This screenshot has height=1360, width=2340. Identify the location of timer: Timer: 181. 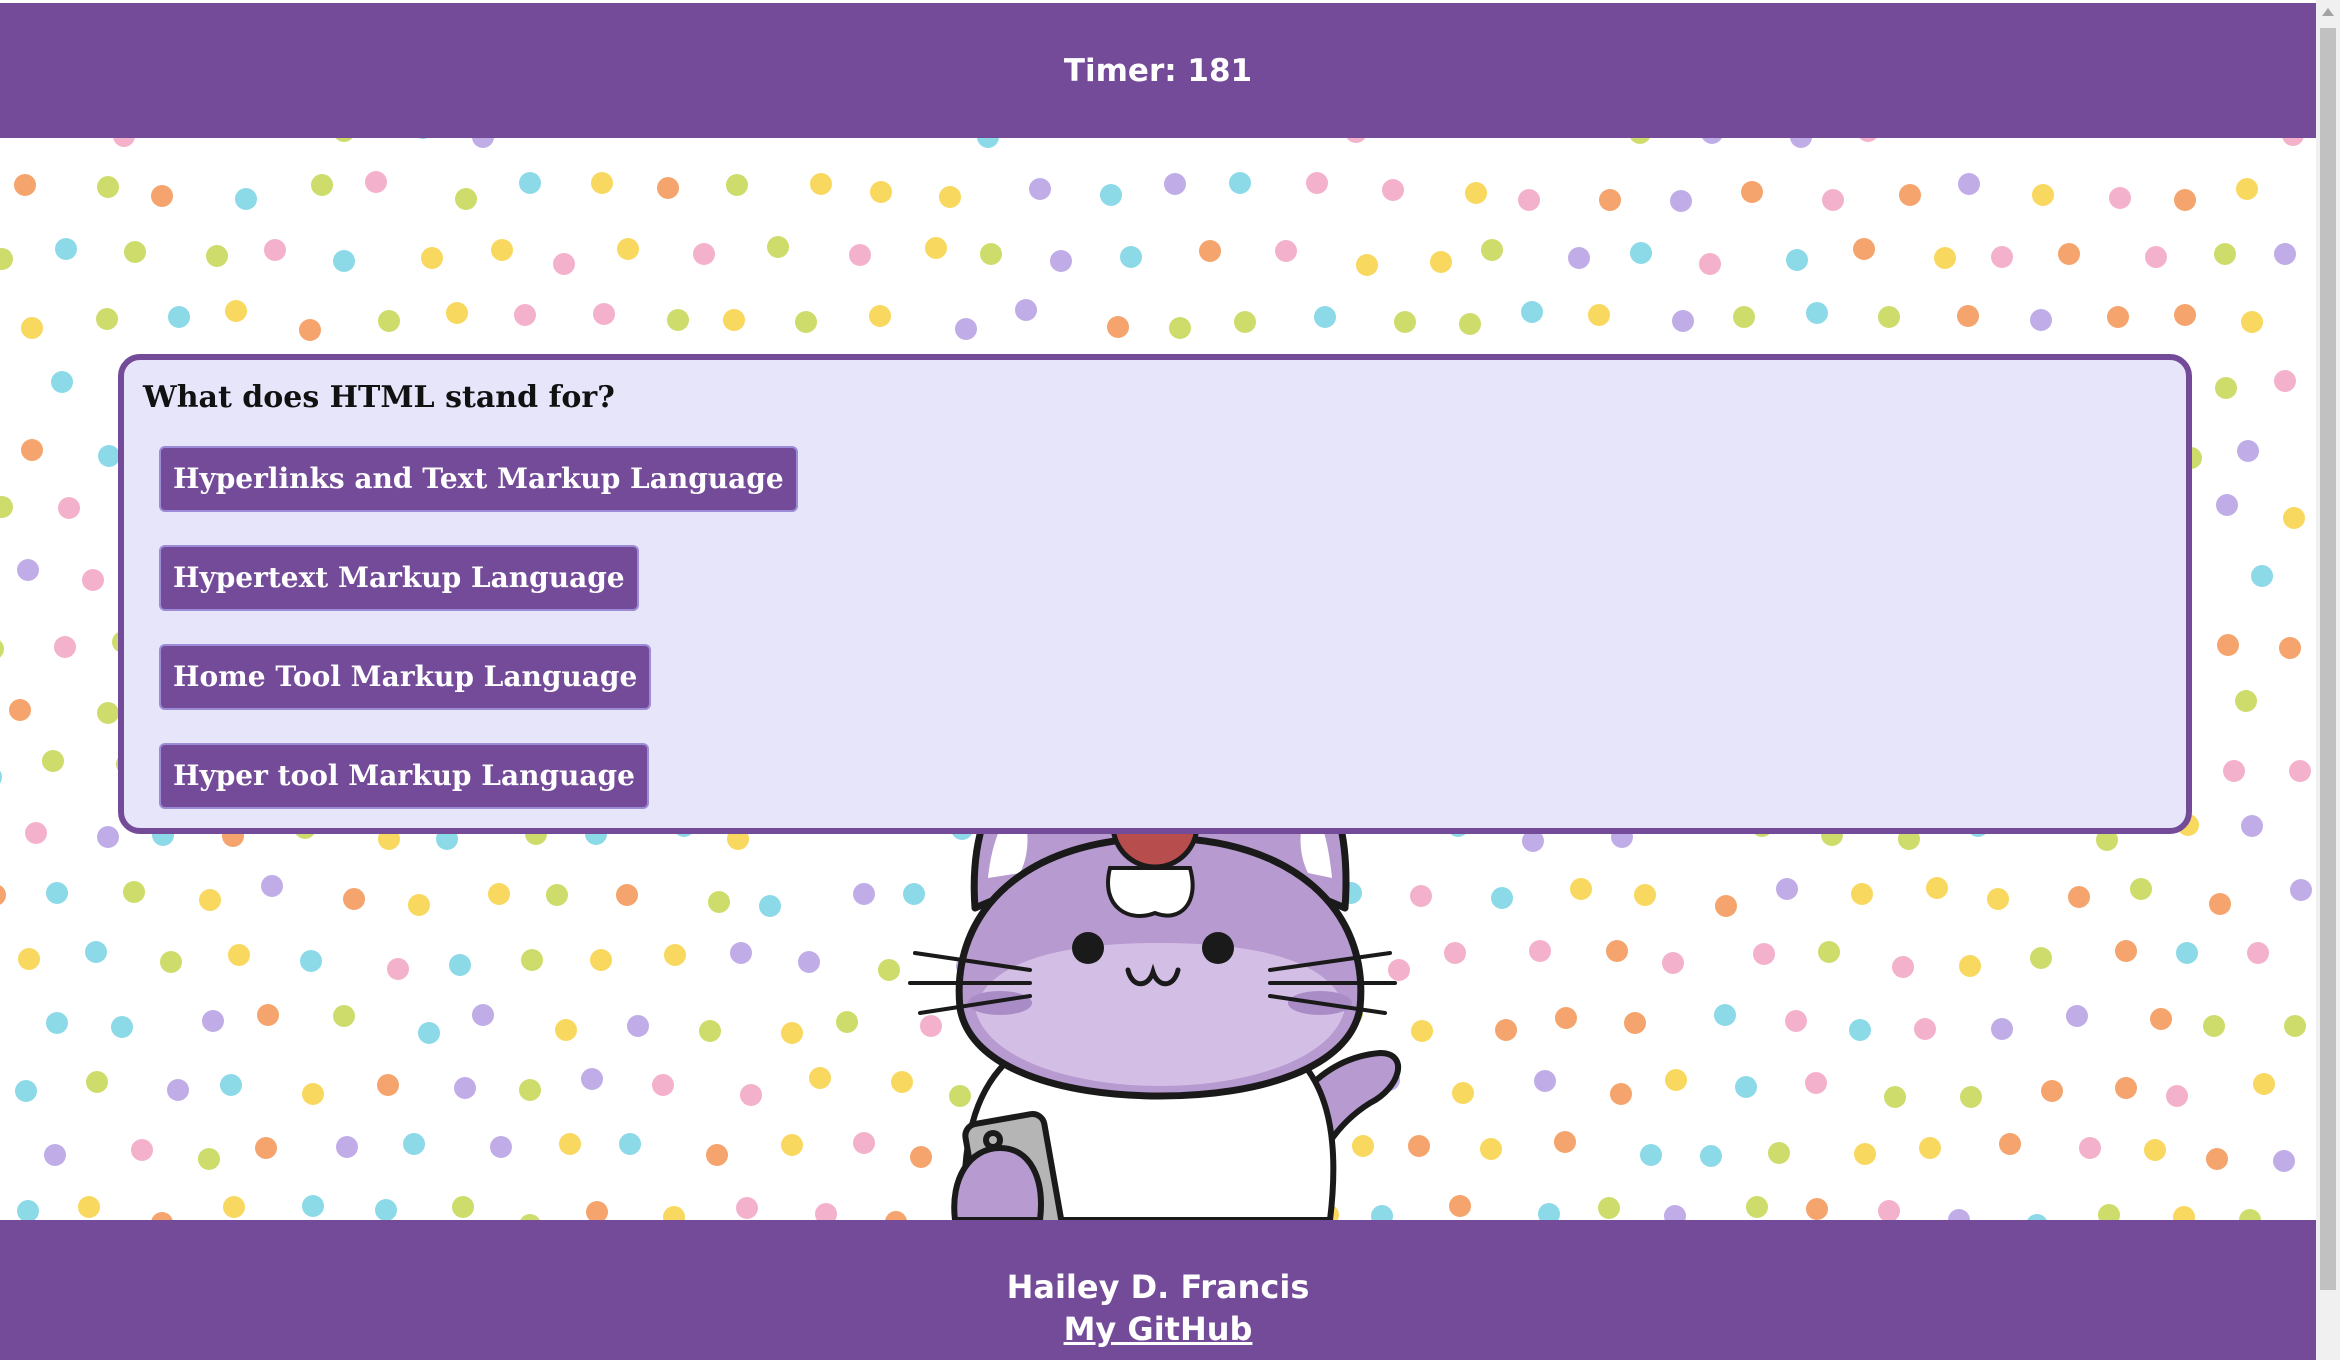
(1158, 70).